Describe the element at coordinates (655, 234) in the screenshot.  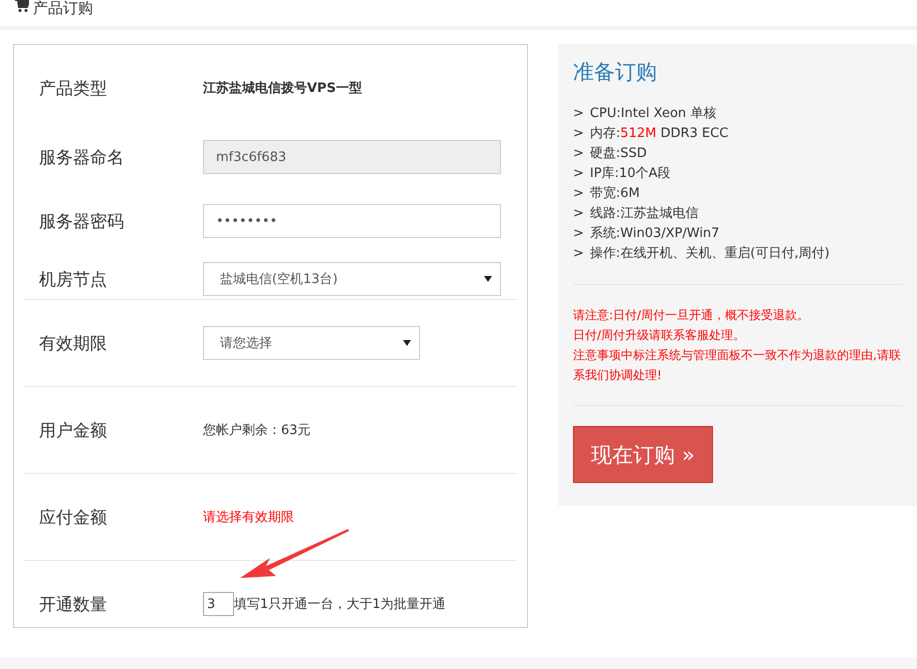
I see `spec-text: 系统:Win03/XP/Win7` at that location.